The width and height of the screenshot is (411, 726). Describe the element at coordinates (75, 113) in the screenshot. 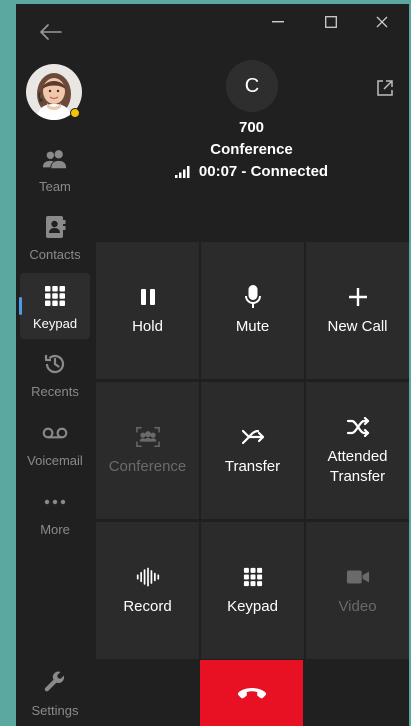

I see `presence-indicator` at that location.